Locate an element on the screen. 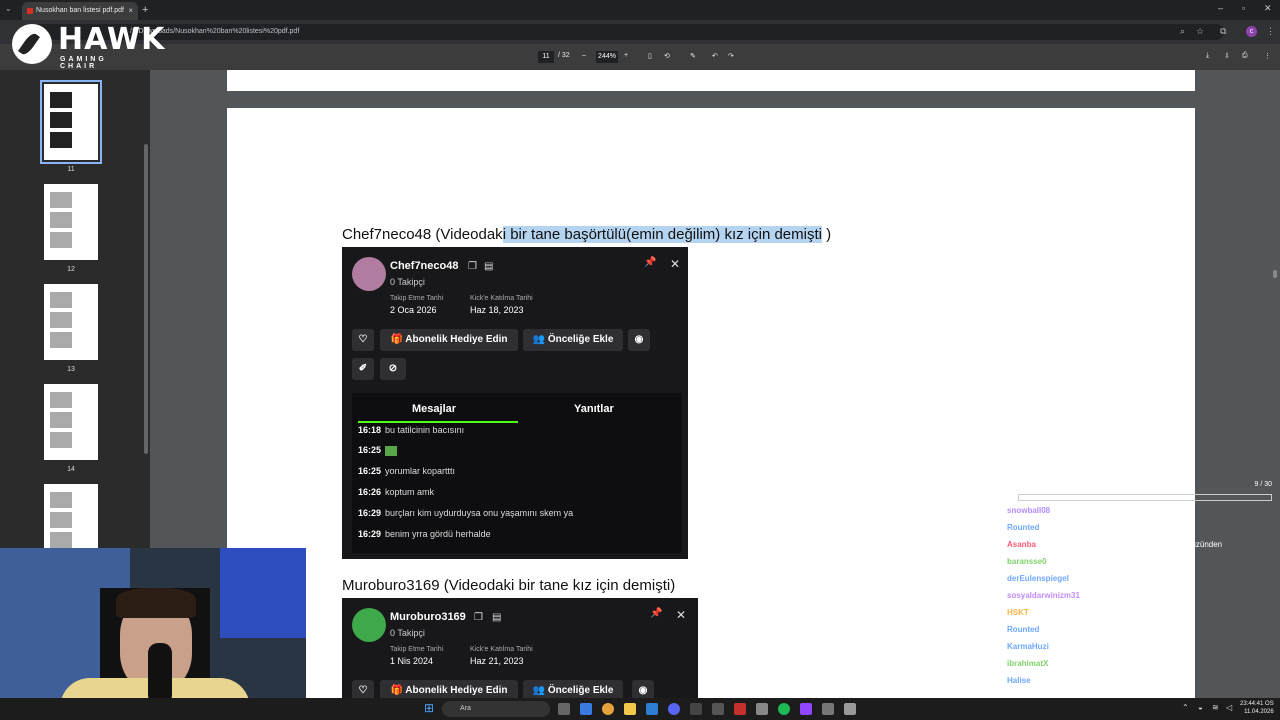  join-date-label: Kick'e Katılma Tarihi is located at coordinates (501, 298).